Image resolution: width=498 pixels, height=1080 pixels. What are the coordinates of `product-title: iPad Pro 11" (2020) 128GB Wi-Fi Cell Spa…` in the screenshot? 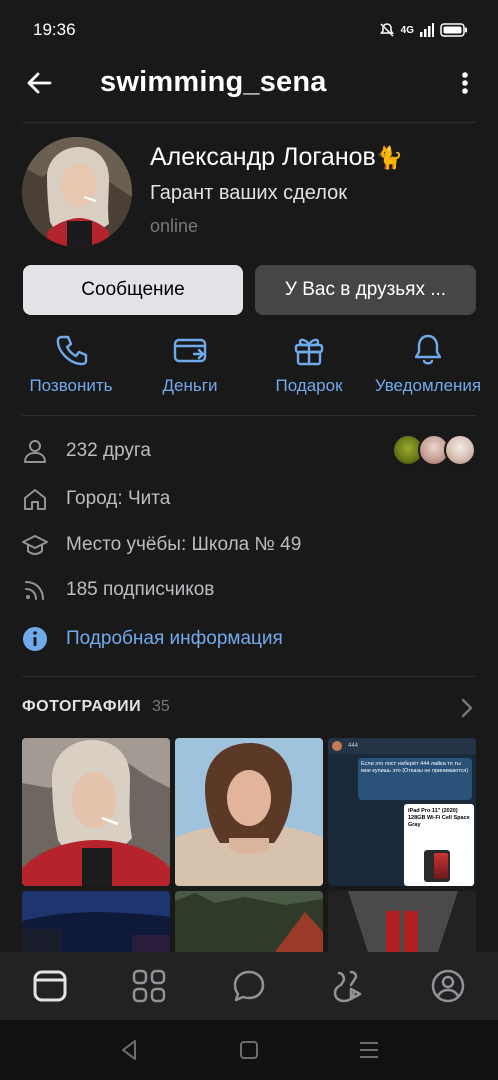 It's located at (439, 818).